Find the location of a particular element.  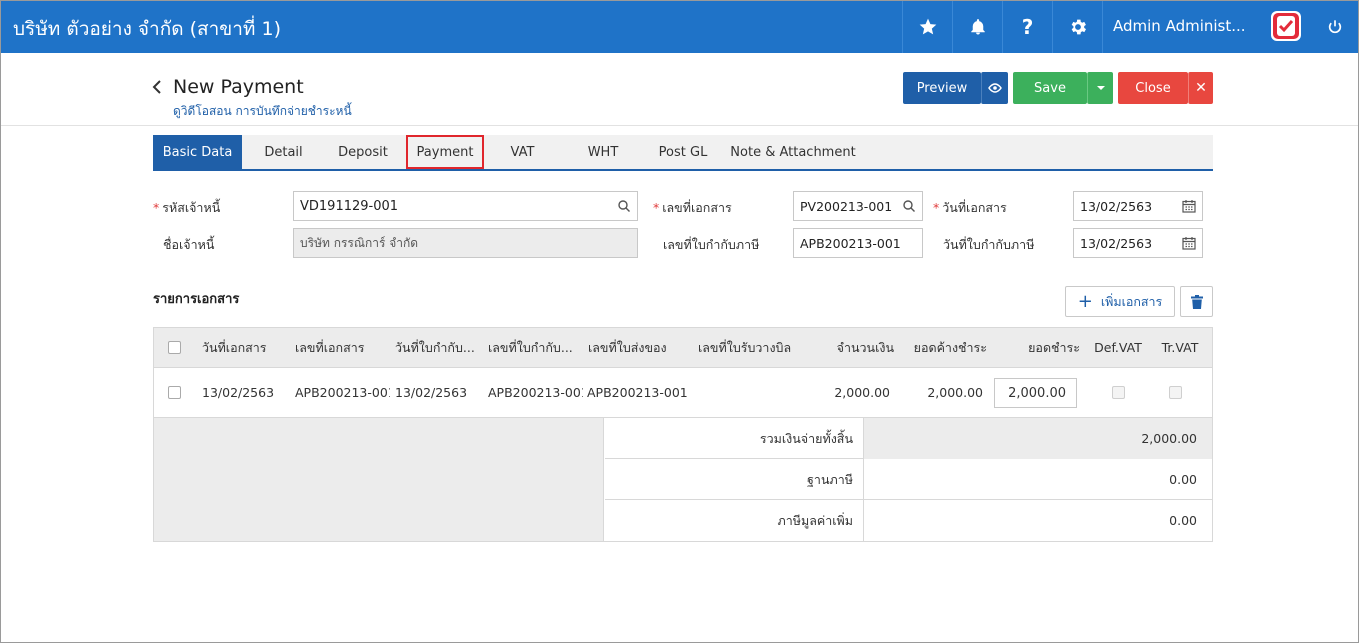

close-icon: ✕ is located at coordinates (1201, 88).